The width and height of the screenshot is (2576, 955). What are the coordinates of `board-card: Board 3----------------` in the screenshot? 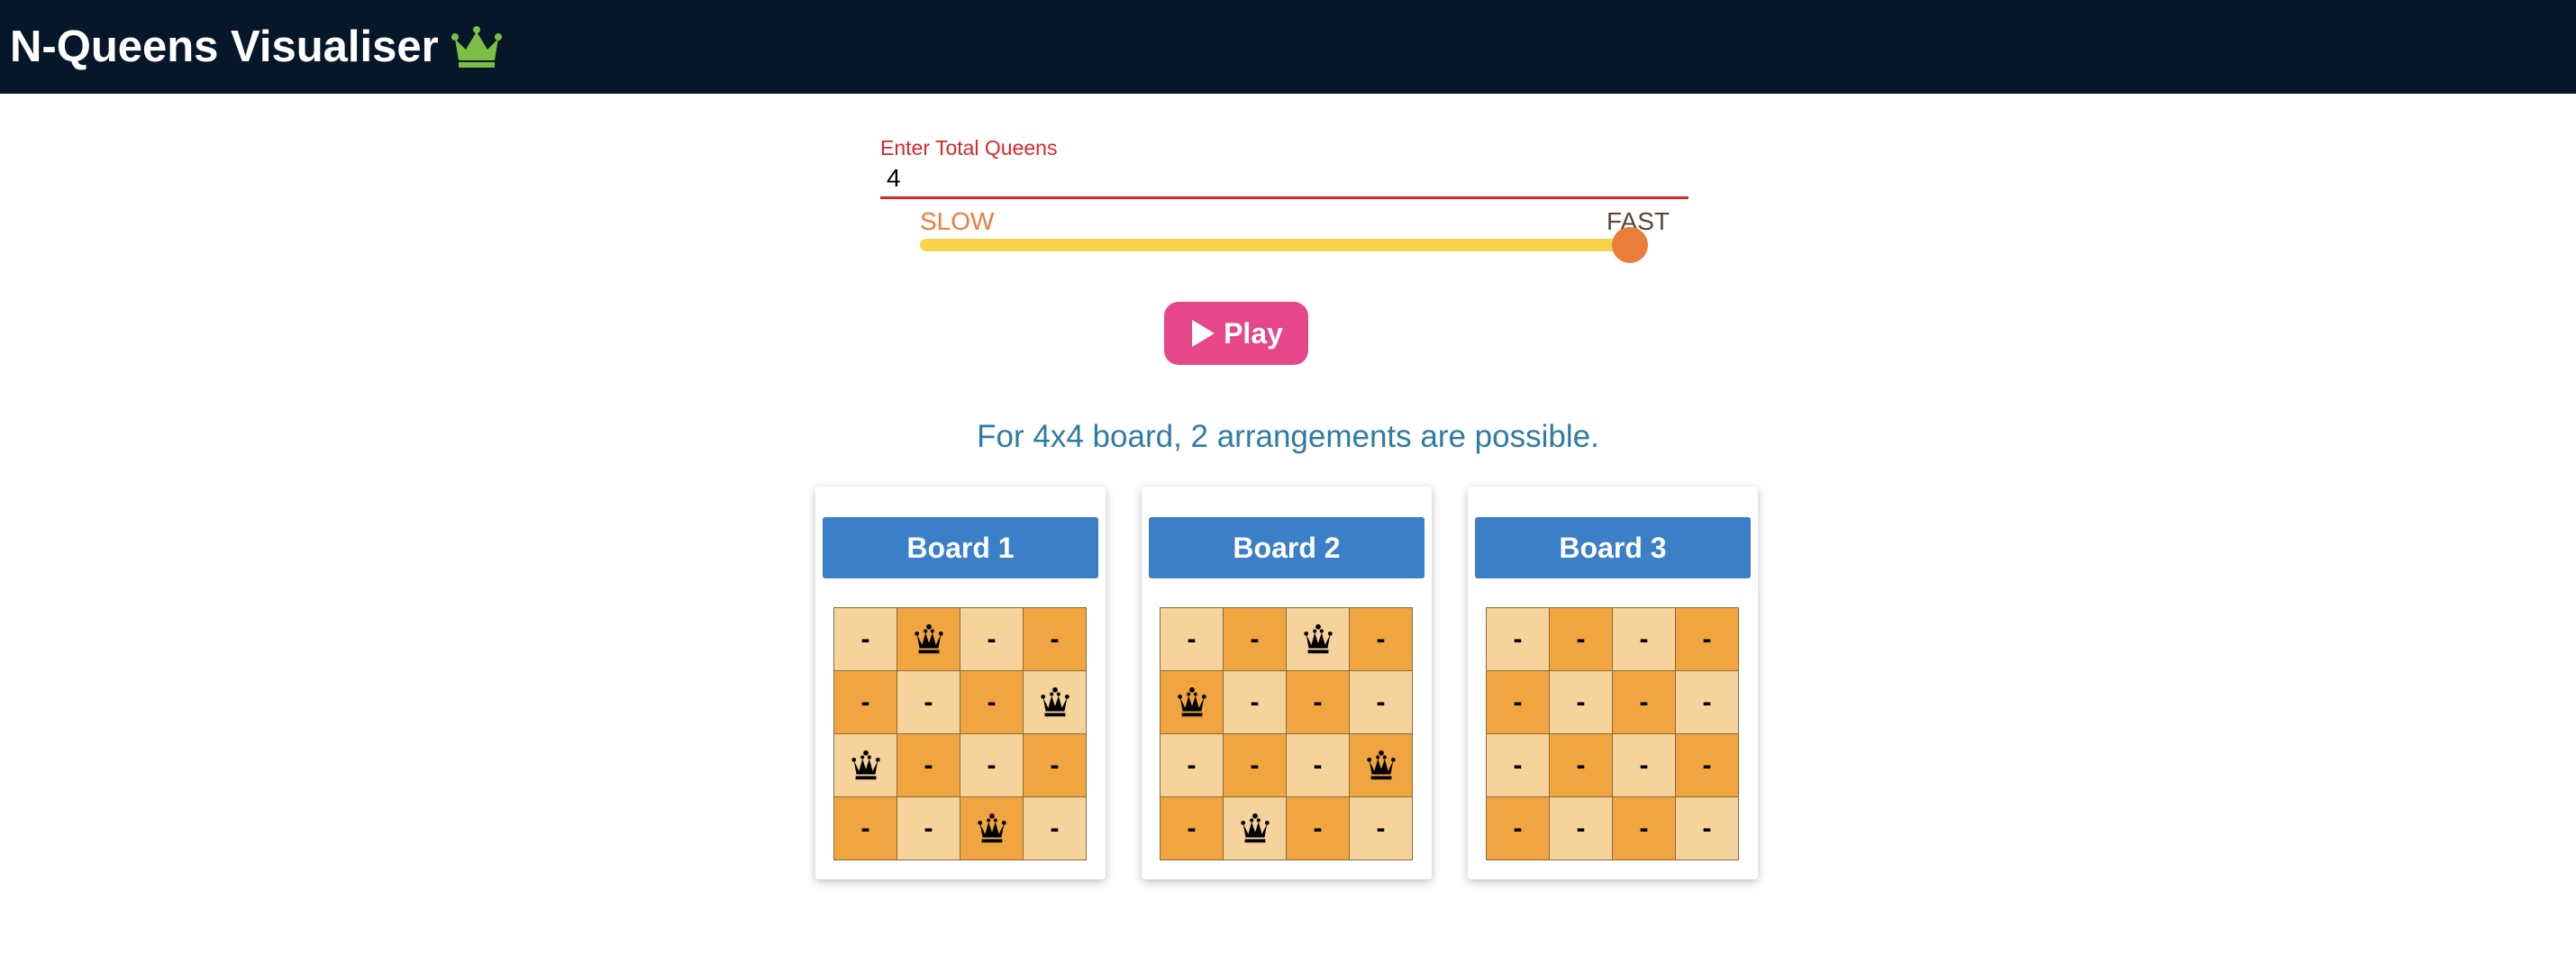 It's located at (1613, 683).